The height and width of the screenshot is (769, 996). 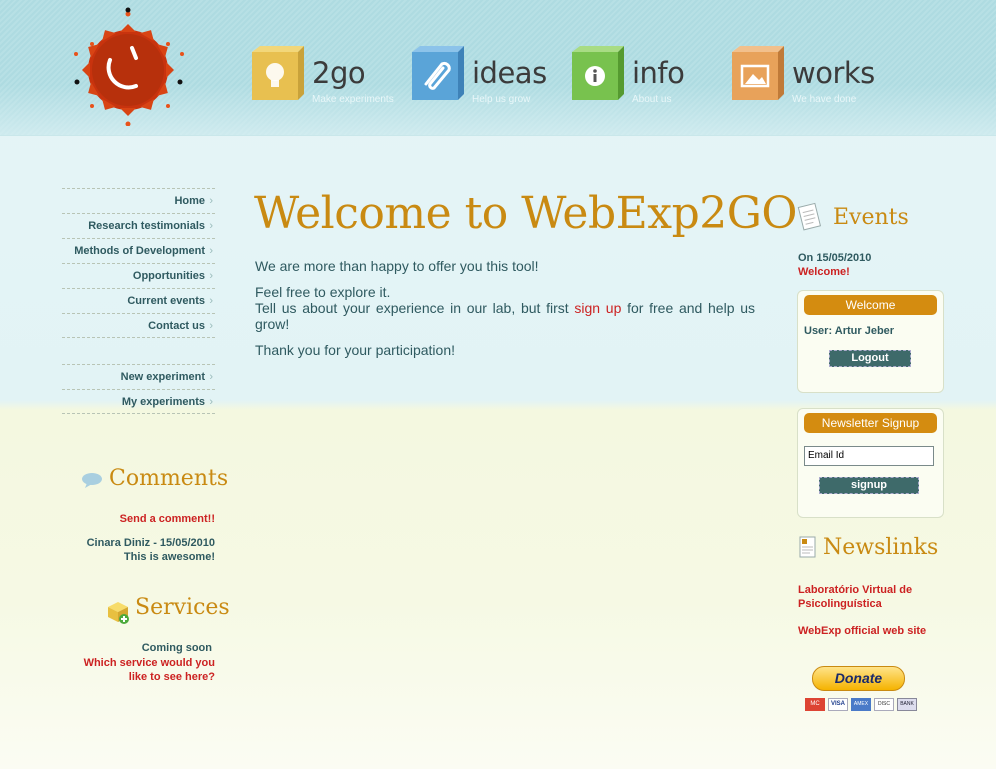 What do you see at coordinates (171, 677) in the screenshot?
I see `services-question-line2: like to see here?` at bounding box center [171, 677].